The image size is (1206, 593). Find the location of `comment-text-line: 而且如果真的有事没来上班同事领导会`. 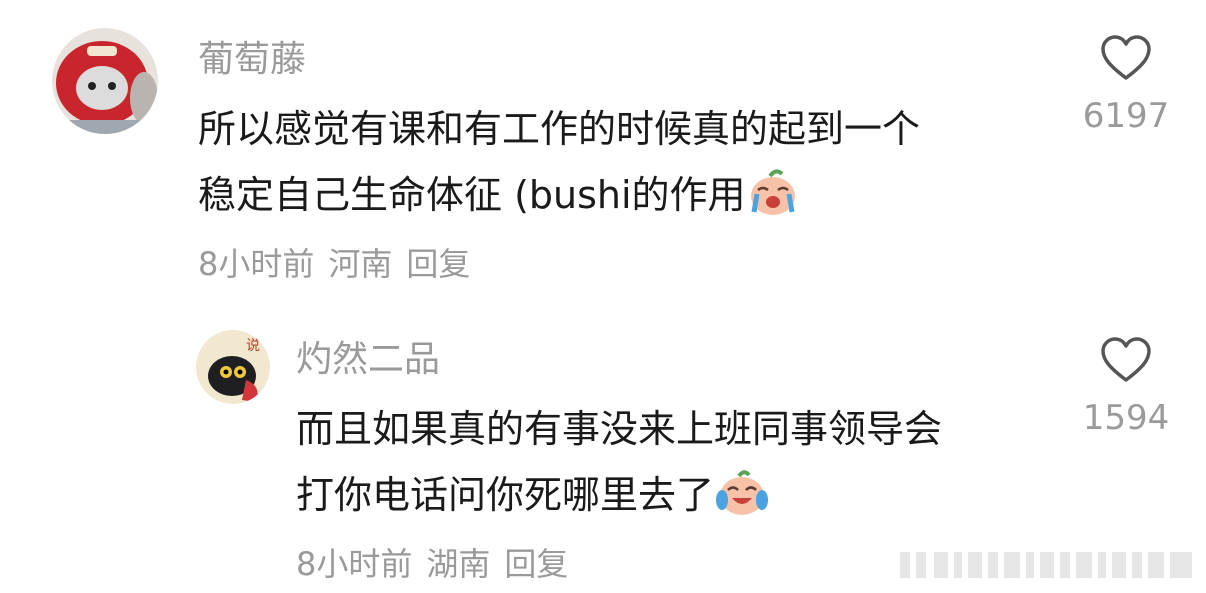

comment-text-line: 而且如果真的有事没来上班同事领导会 is located at coordinates (619, 429).